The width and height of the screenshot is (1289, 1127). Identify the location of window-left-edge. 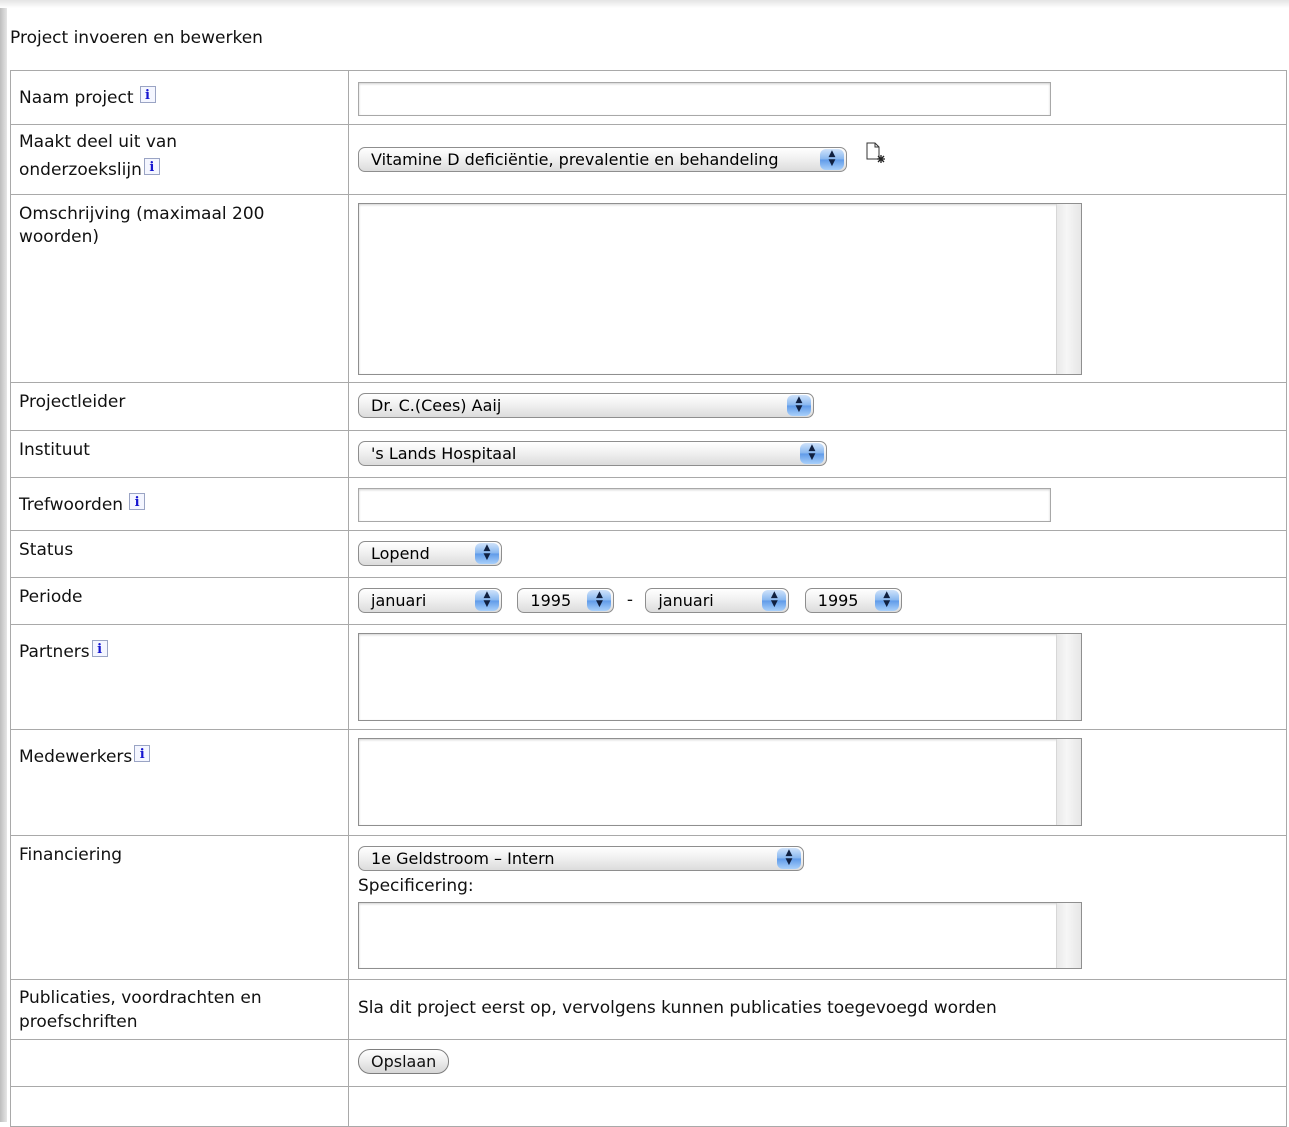
(3, 561).